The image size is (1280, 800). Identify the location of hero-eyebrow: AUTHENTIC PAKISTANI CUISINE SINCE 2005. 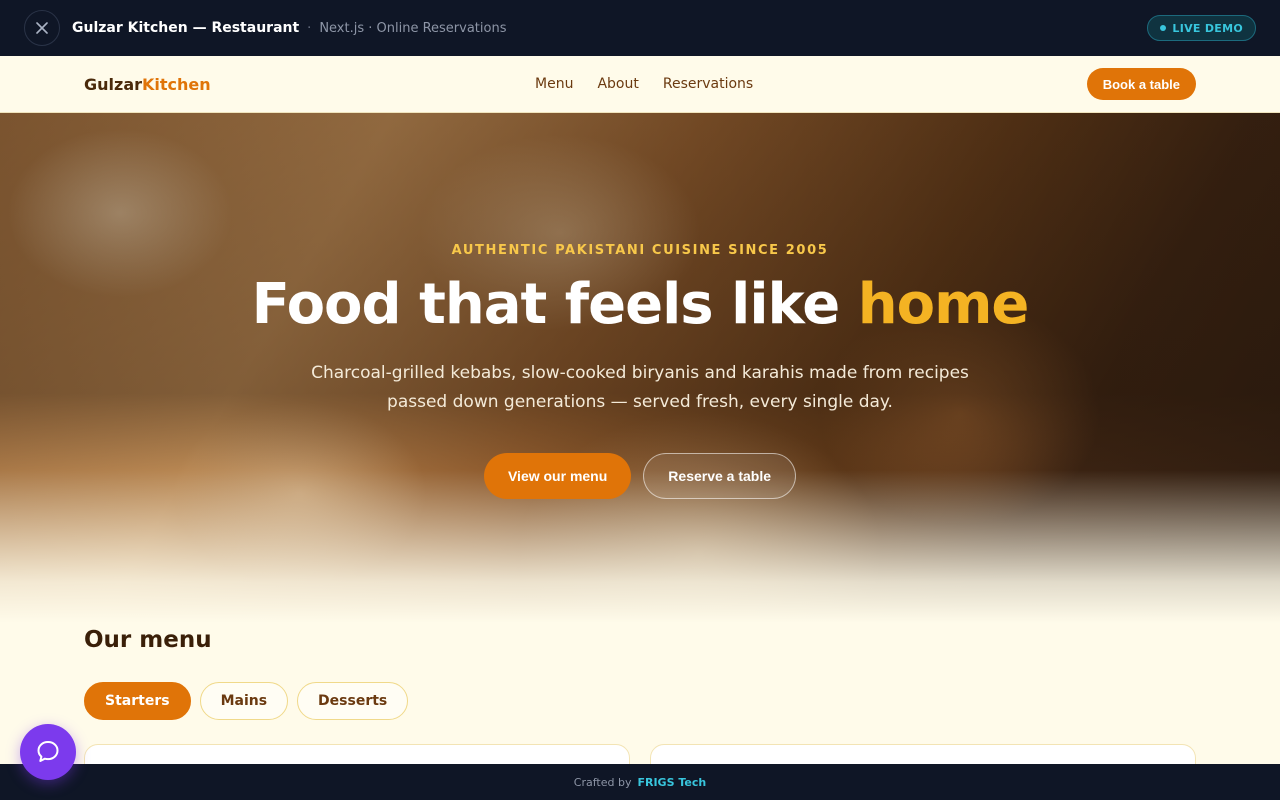
(640, 250).